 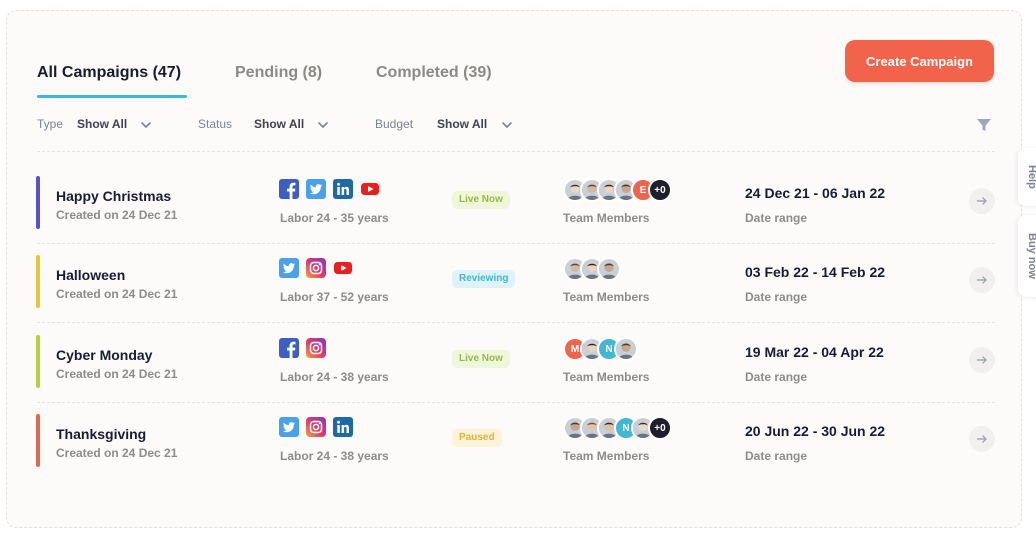 What do you see at coordinates (278, 73) in the screenshot?
I see `tab-pending: Pending (8)` at bounding box center [278, 73].